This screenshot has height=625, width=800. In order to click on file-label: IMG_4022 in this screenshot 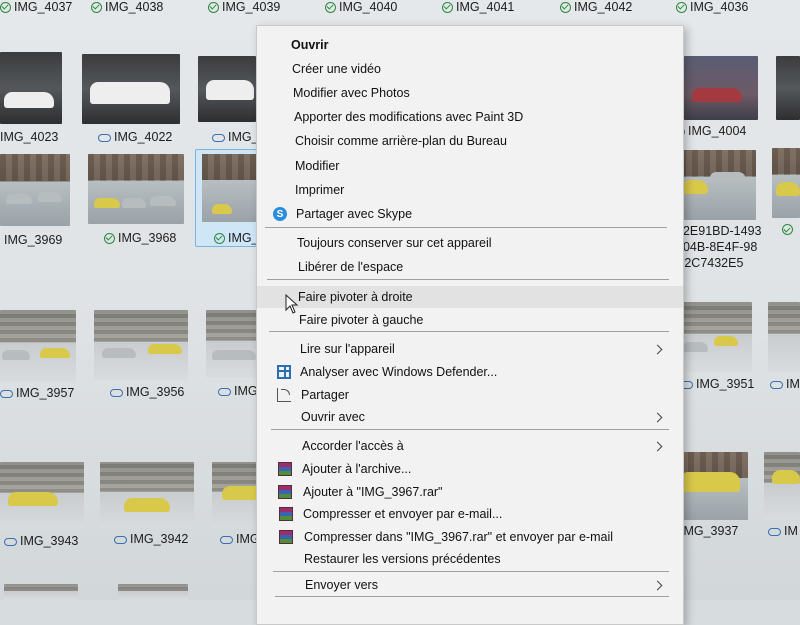, I will do `click(135, 137)`.